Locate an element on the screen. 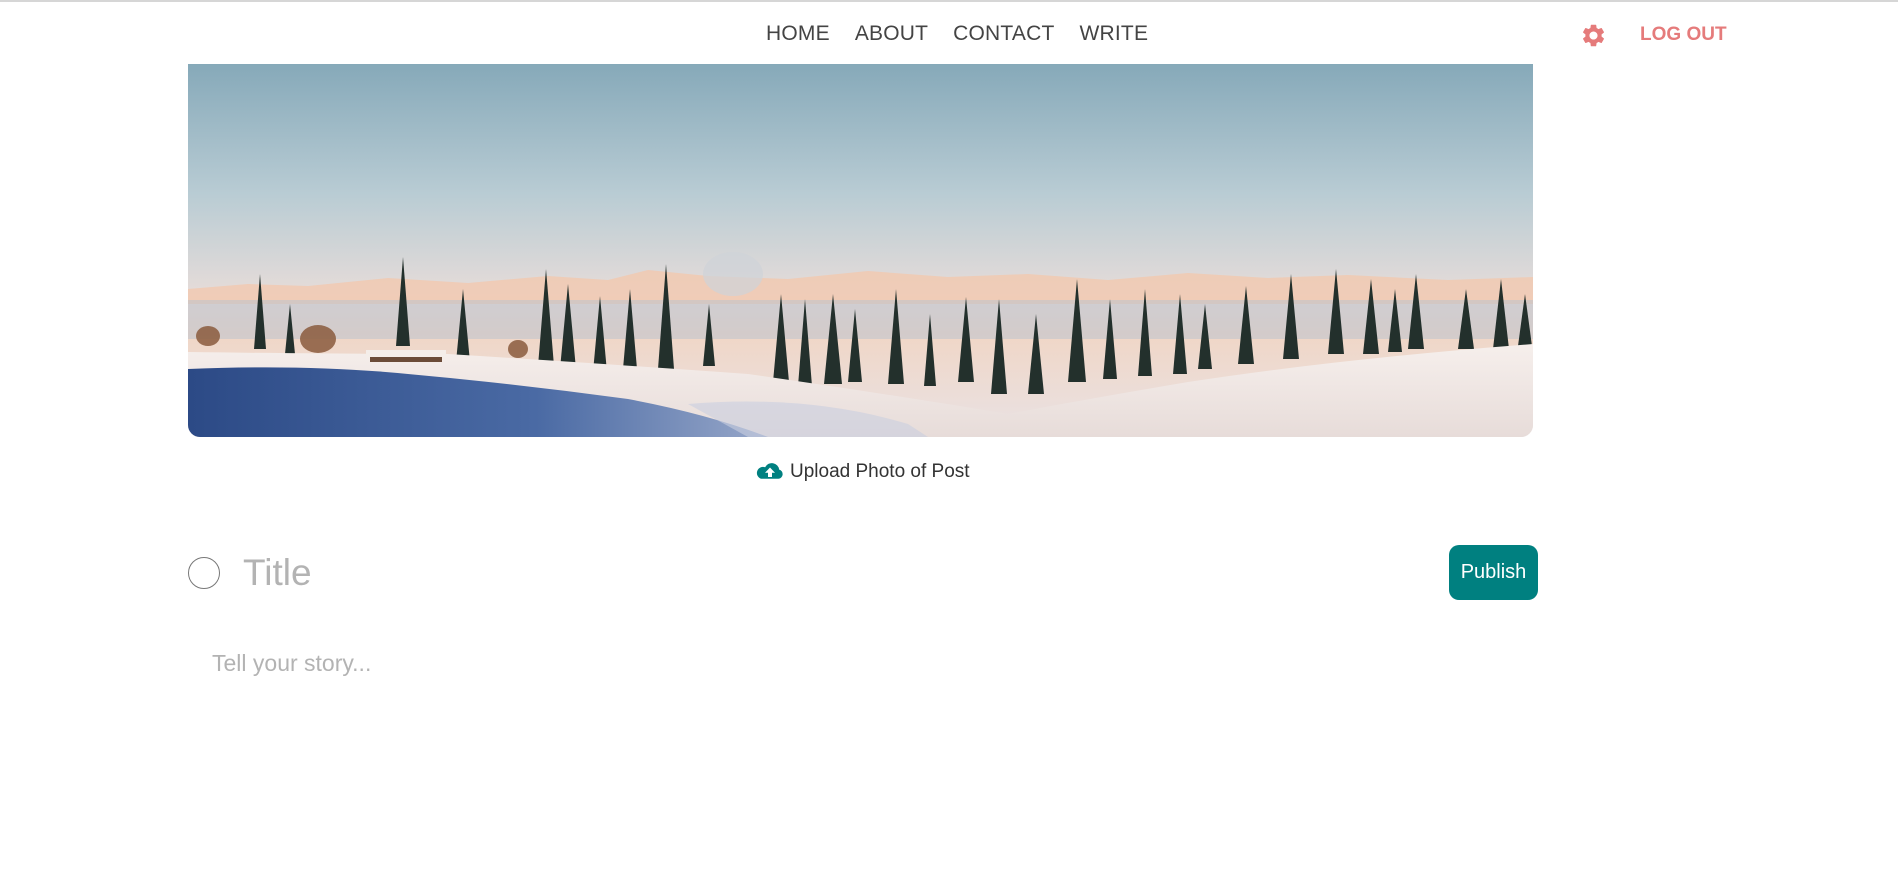  logout-link: LOG OUT is located at coordinates (1683, 35).